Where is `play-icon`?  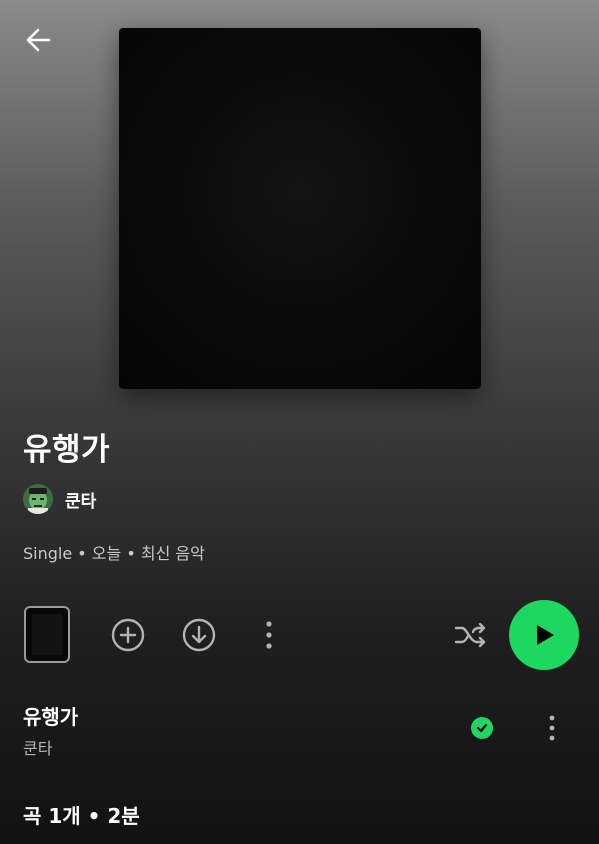 play-icon is located at coordinates (545, 635).